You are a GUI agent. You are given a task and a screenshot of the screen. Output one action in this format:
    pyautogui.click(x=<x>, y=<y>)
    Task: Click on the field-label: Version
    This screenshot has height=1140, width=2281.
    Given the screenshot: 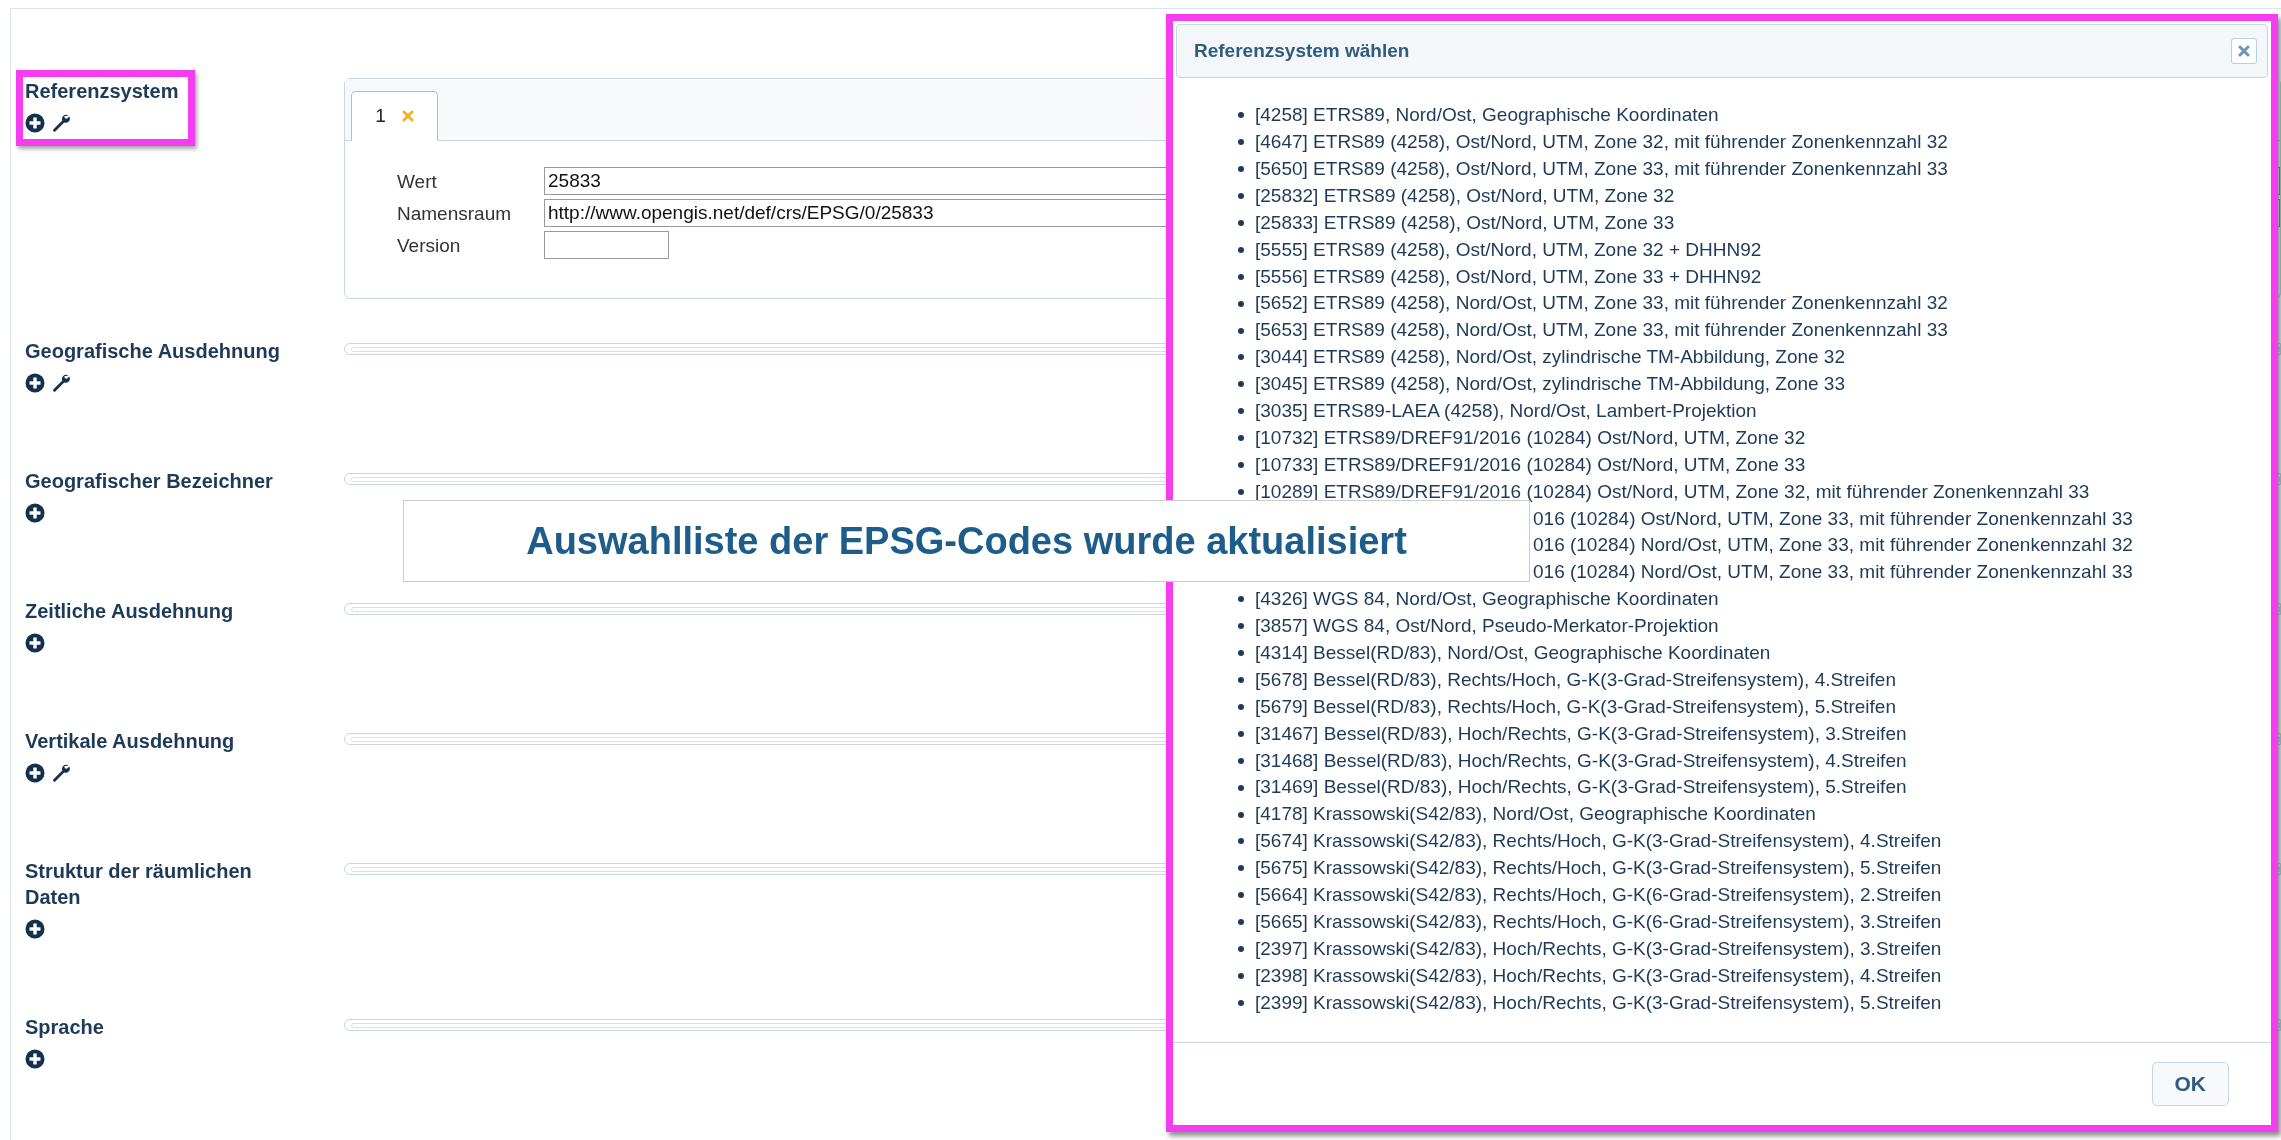 What is the action you would take?
    pyautogui.click(x=429, y=245)
    